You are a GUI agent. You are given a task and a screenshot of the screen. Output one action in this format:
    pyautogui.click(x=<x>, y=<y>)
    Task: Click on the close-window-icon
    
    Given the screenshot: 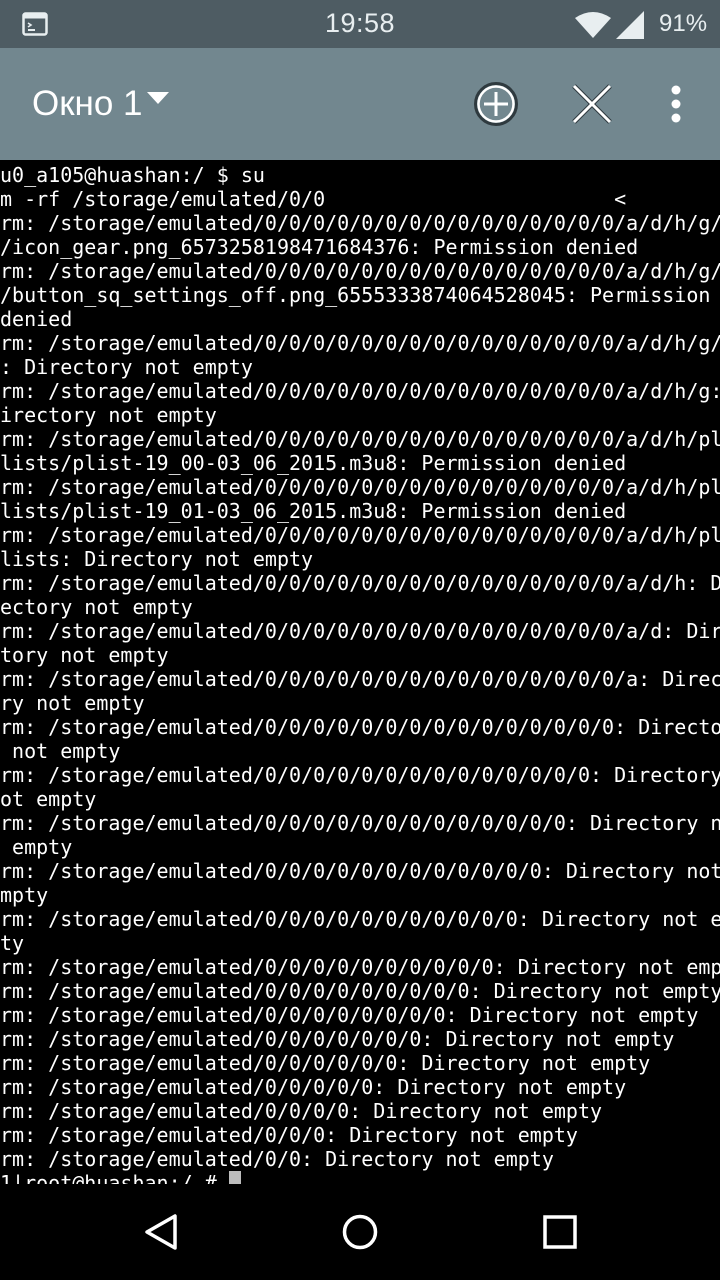 What is the action you would take?
    pyautogui.click(x=592, y=104)
    